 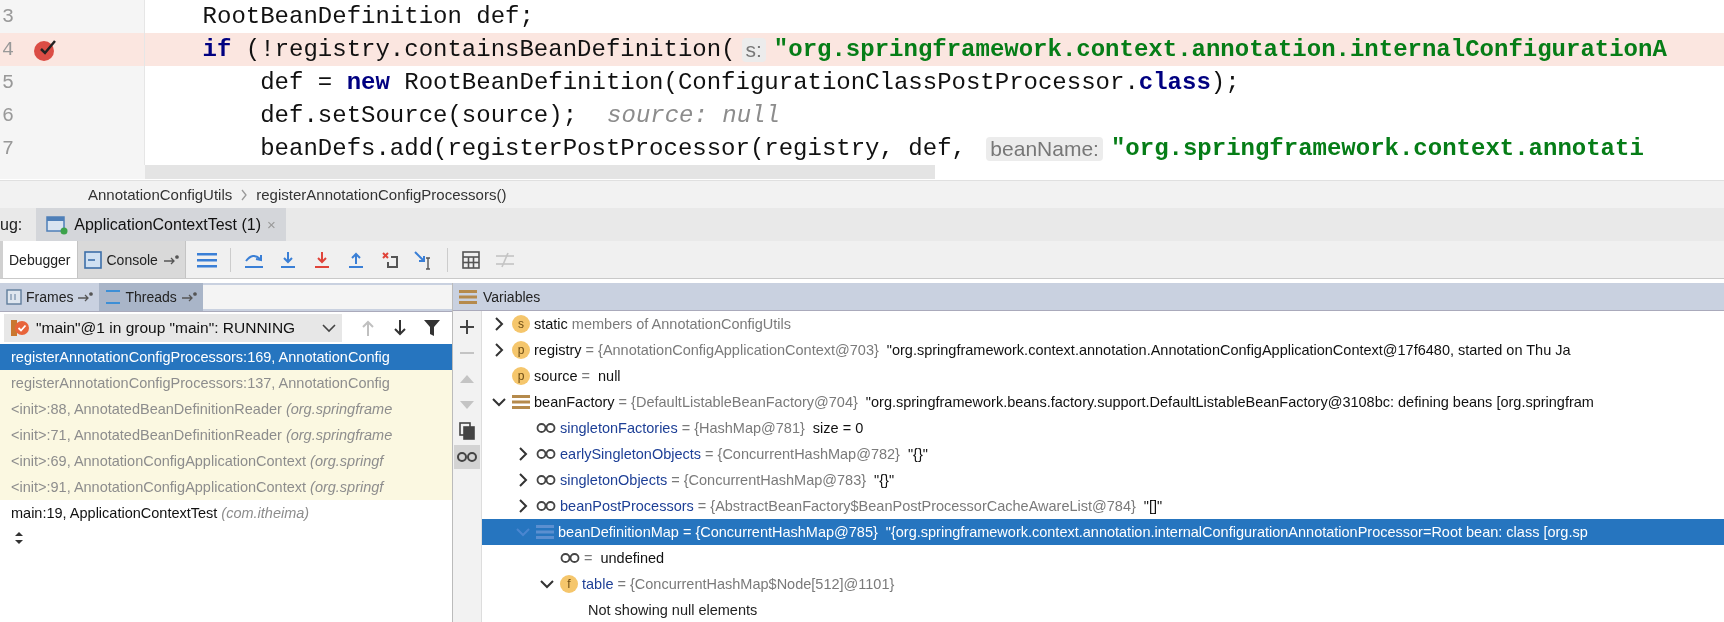 What do you see at coordinates (556, 376) in the screenshot?
I see `variable-name: source` at bounding box center [556, 376].